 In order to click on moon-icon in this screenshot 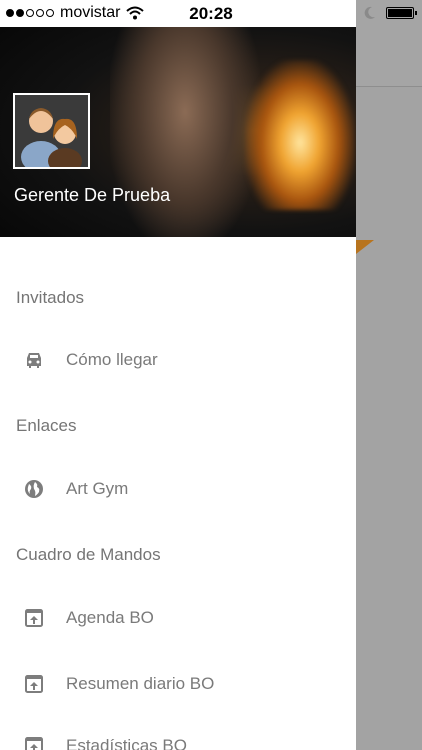, I will do `click(369, 12)`.